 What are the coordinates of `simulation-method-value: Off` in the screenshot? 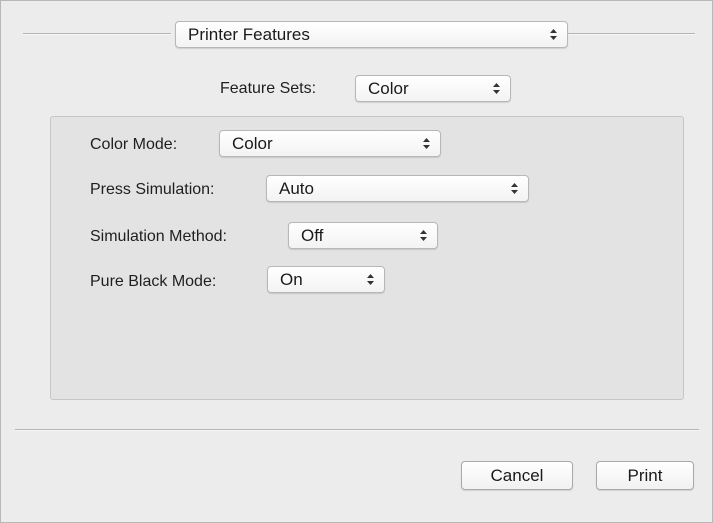 It's located at (312, 235).